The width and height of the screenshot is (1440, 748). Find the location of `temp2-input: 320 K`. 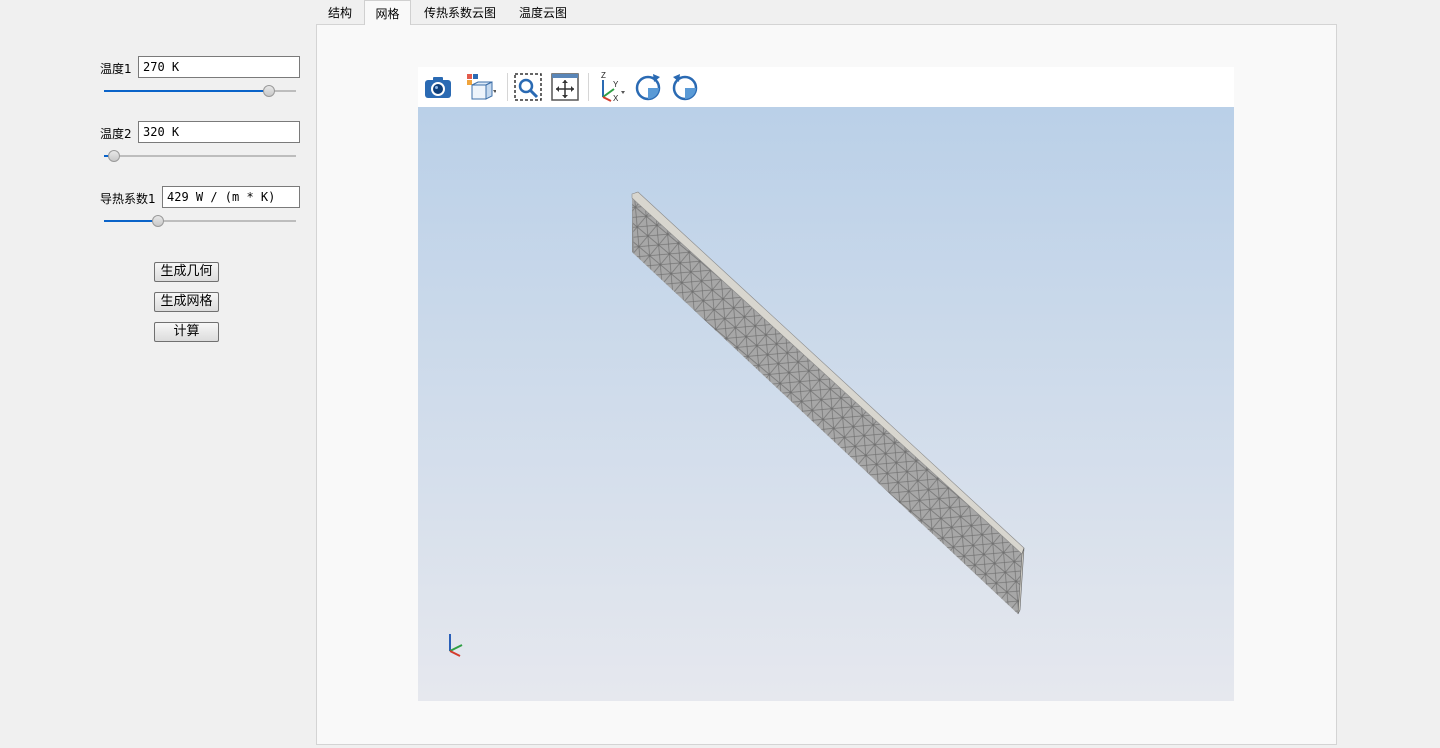

temp2-input: 320 K is located at coordinates (219, 132).